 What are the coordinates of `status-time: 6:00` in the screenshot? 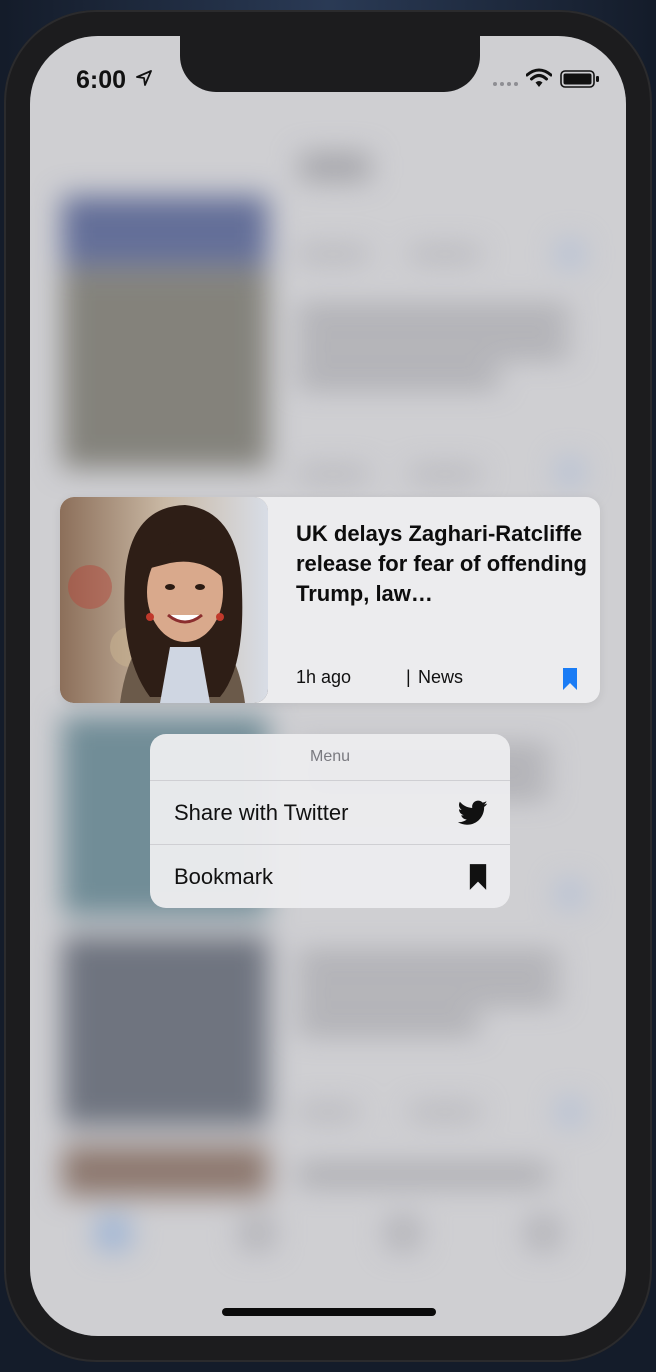 It's located at (101, 80).